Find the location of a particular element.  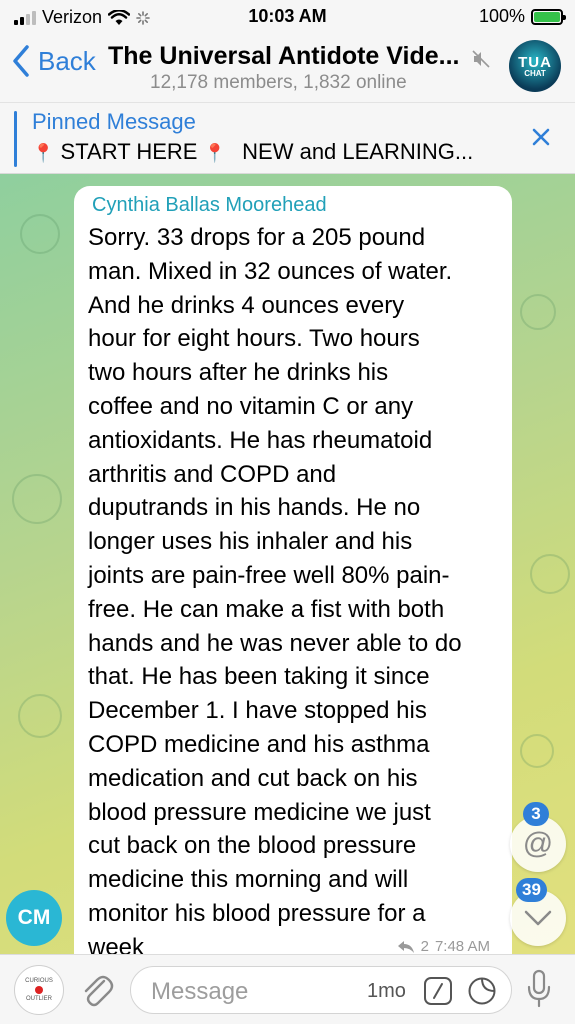

sender-avatar: CM is located at coordinates (34, 918).